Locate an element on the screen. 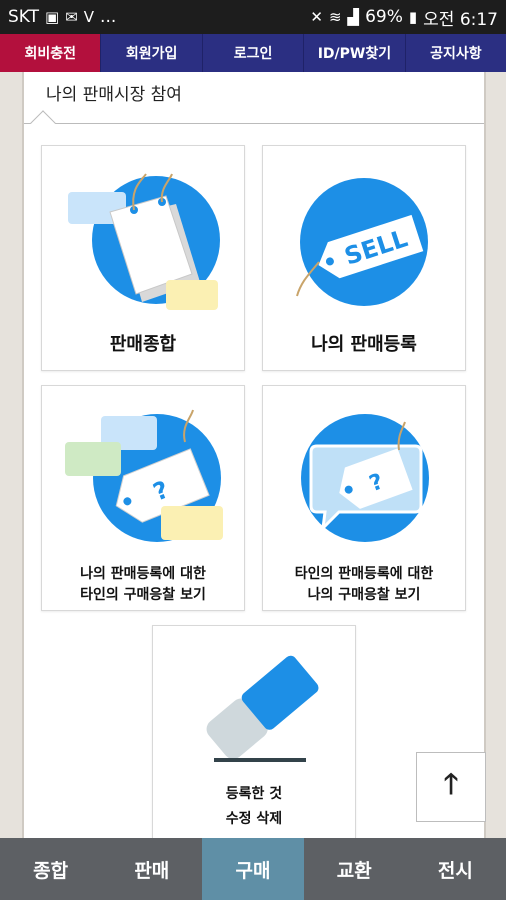 This screenshot has width=506, height=900. bottom-tab-buy: 구매 is located at coordinates (253, 869).